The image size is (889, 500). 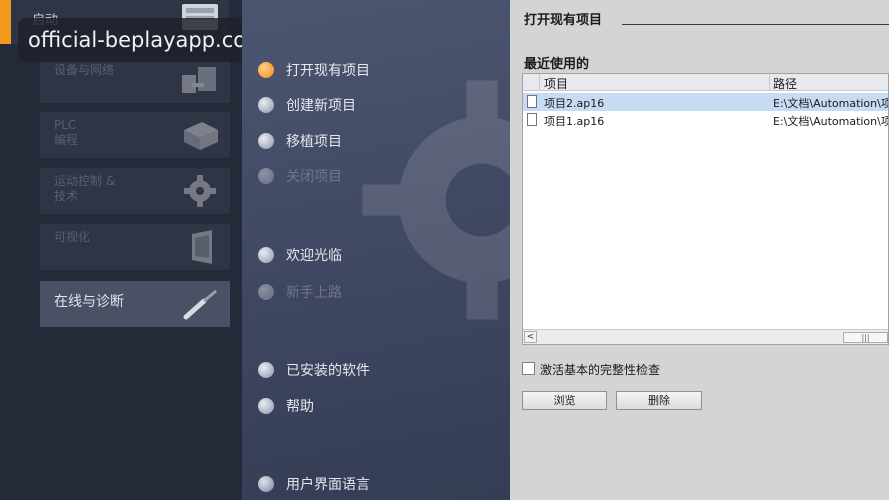 What do you see at coordinates (135, 80) in the screenshot?
I see `sidebar-item-devices-networks: 设备与网络` at bounding box center [135, 80].